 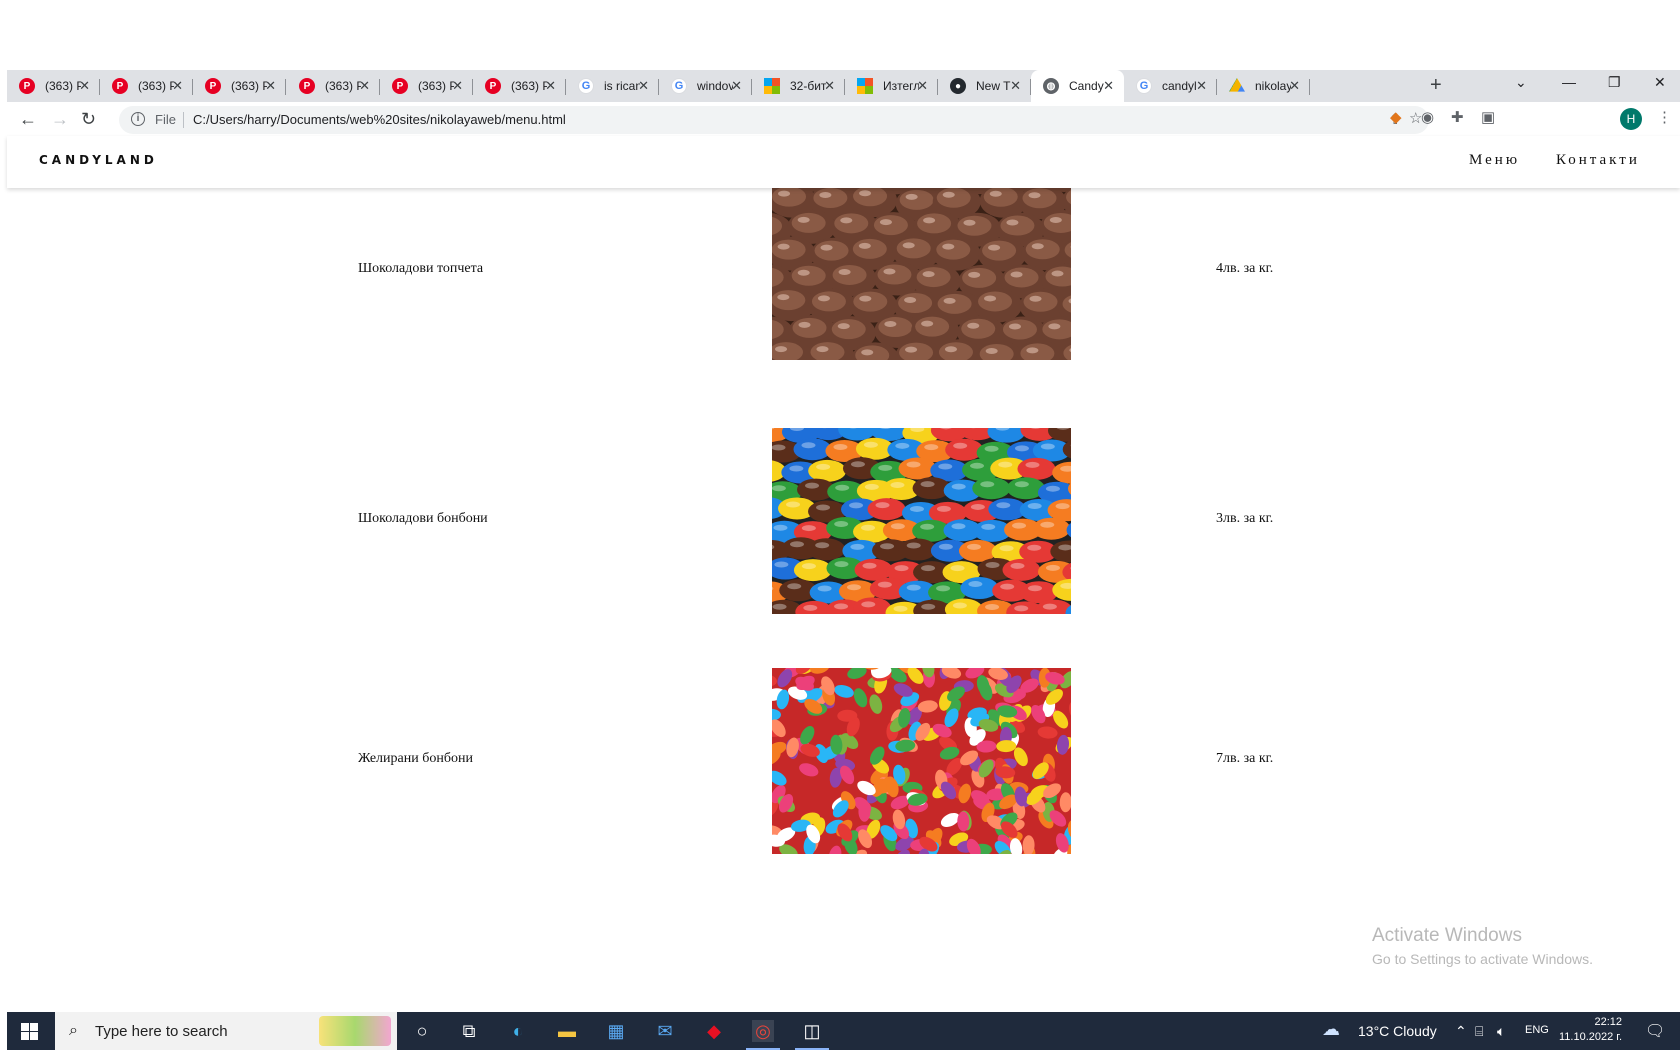 What do you see at coordinates (1655, 1031) in the screenshot?
I see `notifications-icon: 🗨︎` at bounding box center [1655, 1031].